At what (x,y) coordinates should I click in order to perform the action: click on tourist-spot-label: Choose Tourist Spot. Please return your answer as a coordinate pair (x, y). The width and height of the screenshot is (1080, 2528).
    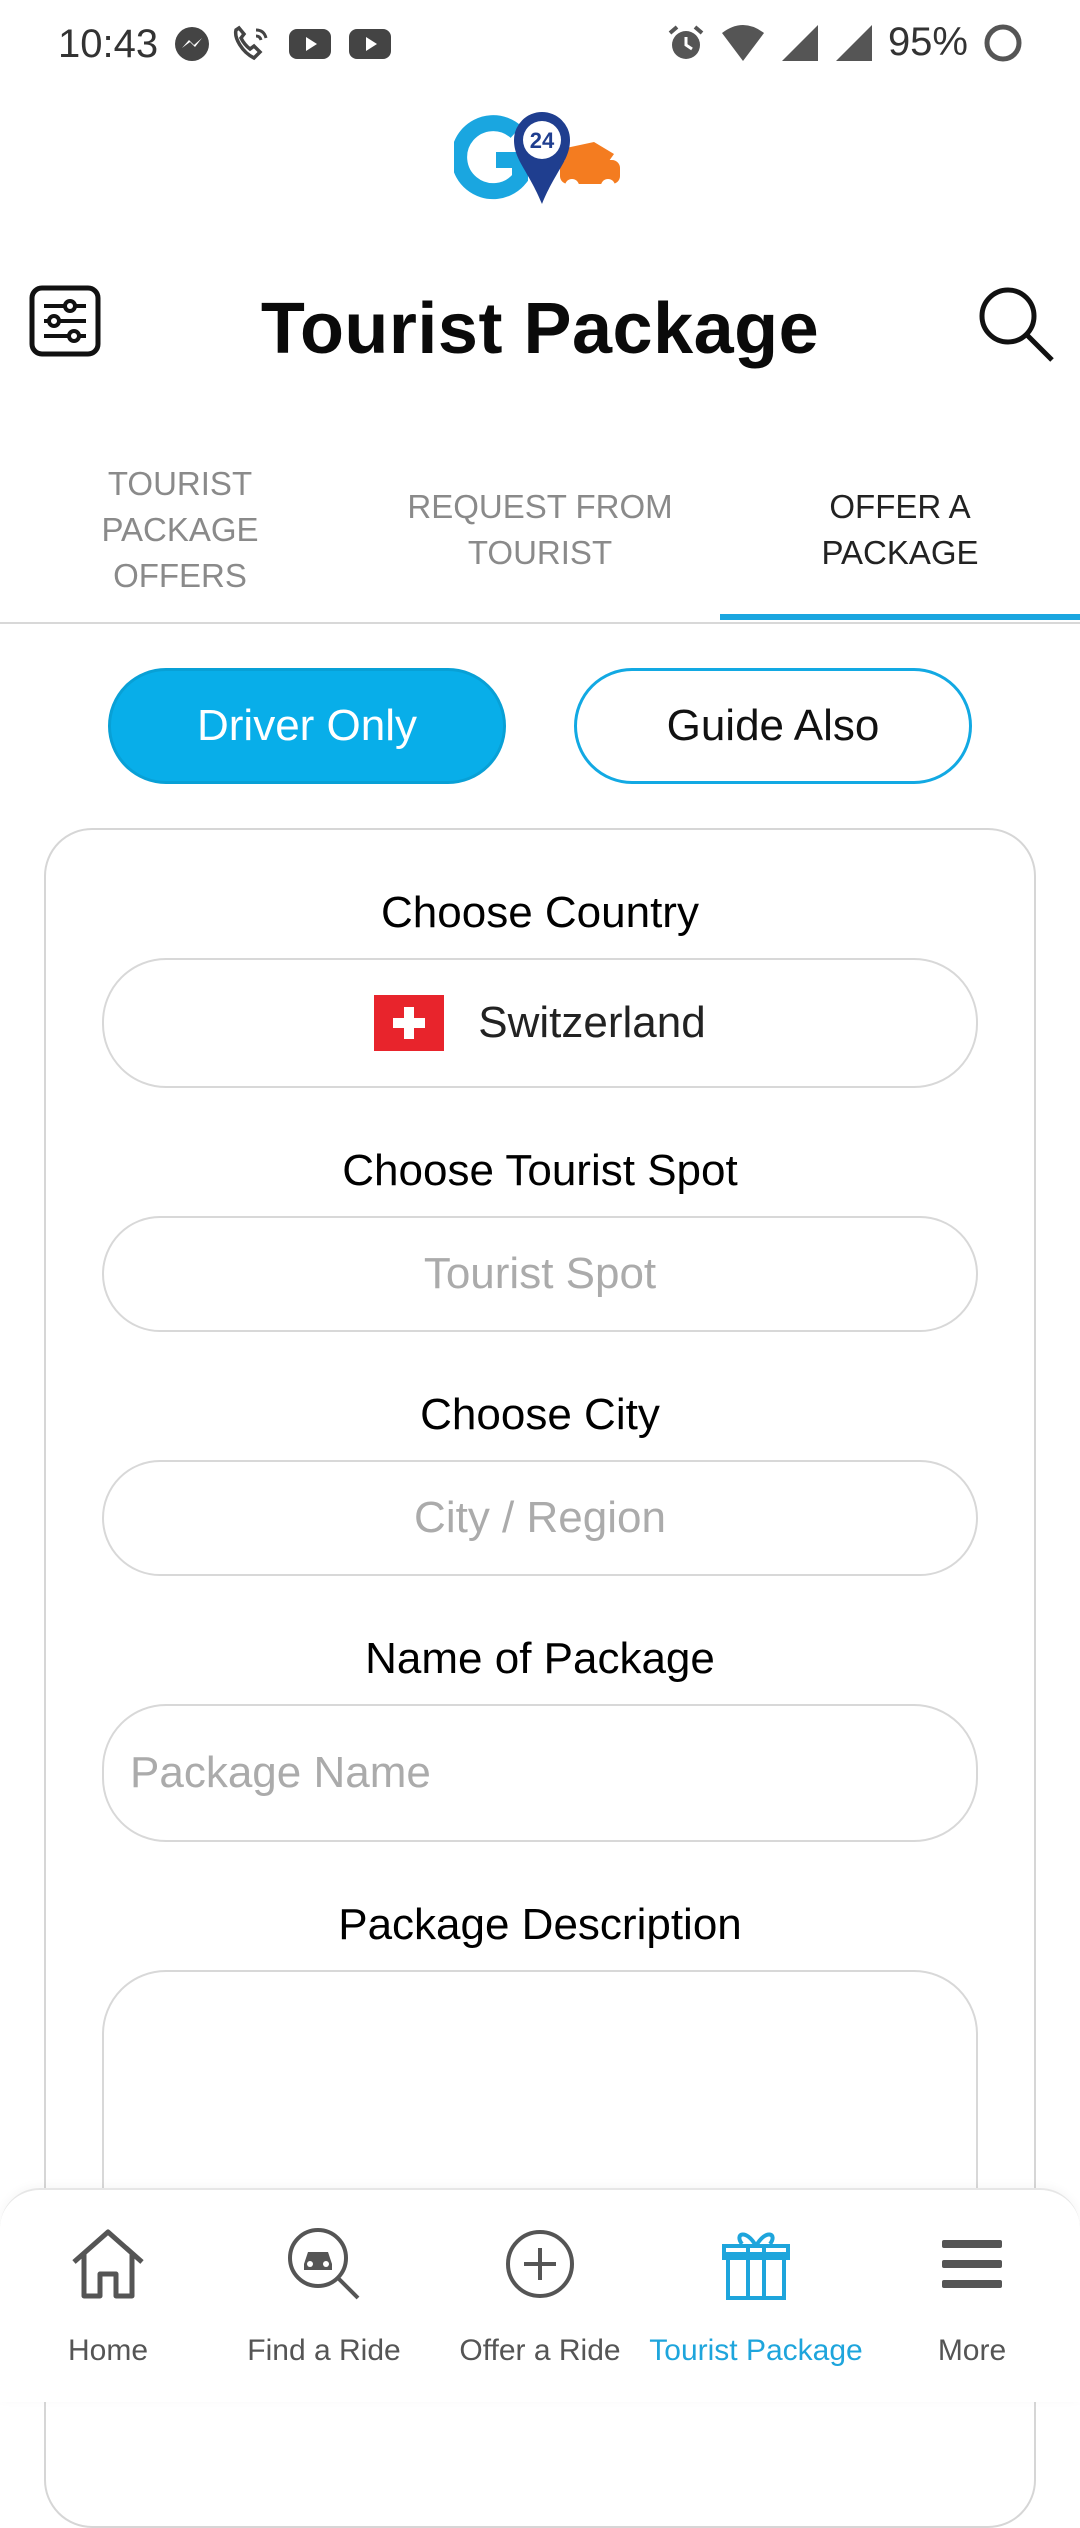
    Looking at the image, I should click on (540, 1170).